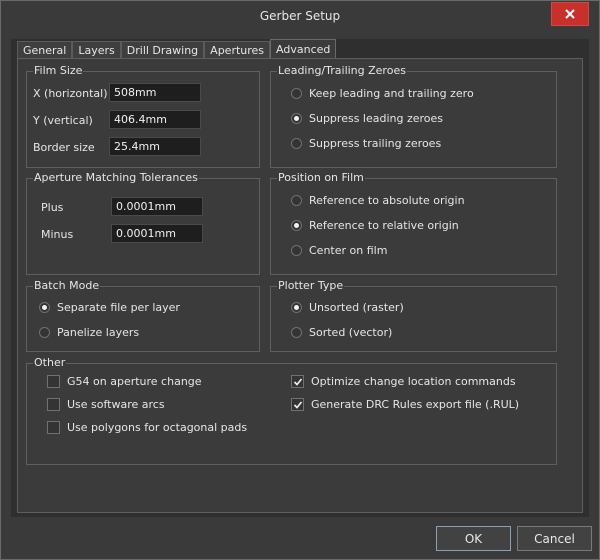  What do you see at coordinates (57, 234) in the screenshot?
I see `minus-label: Minus` at bounding box center [57, 234].